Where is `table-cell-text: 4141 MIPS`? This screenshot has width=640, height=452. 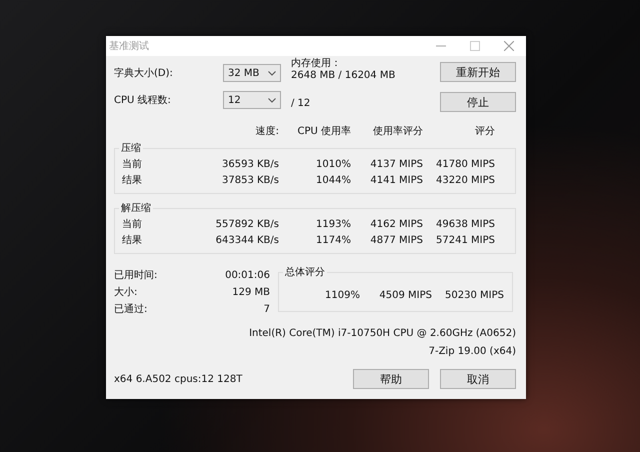
table-cell-text: 4141 MIPS is located at coordinates (396, 181).